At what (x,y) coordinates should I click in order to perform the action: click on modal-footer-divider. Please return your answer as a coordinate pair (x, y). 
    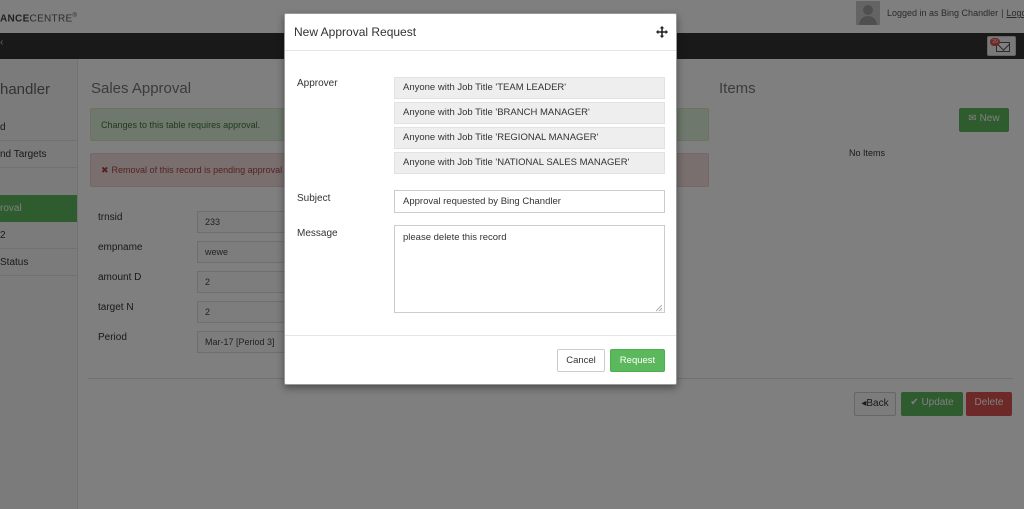
    Looking at the image, I should click on (480, 335).